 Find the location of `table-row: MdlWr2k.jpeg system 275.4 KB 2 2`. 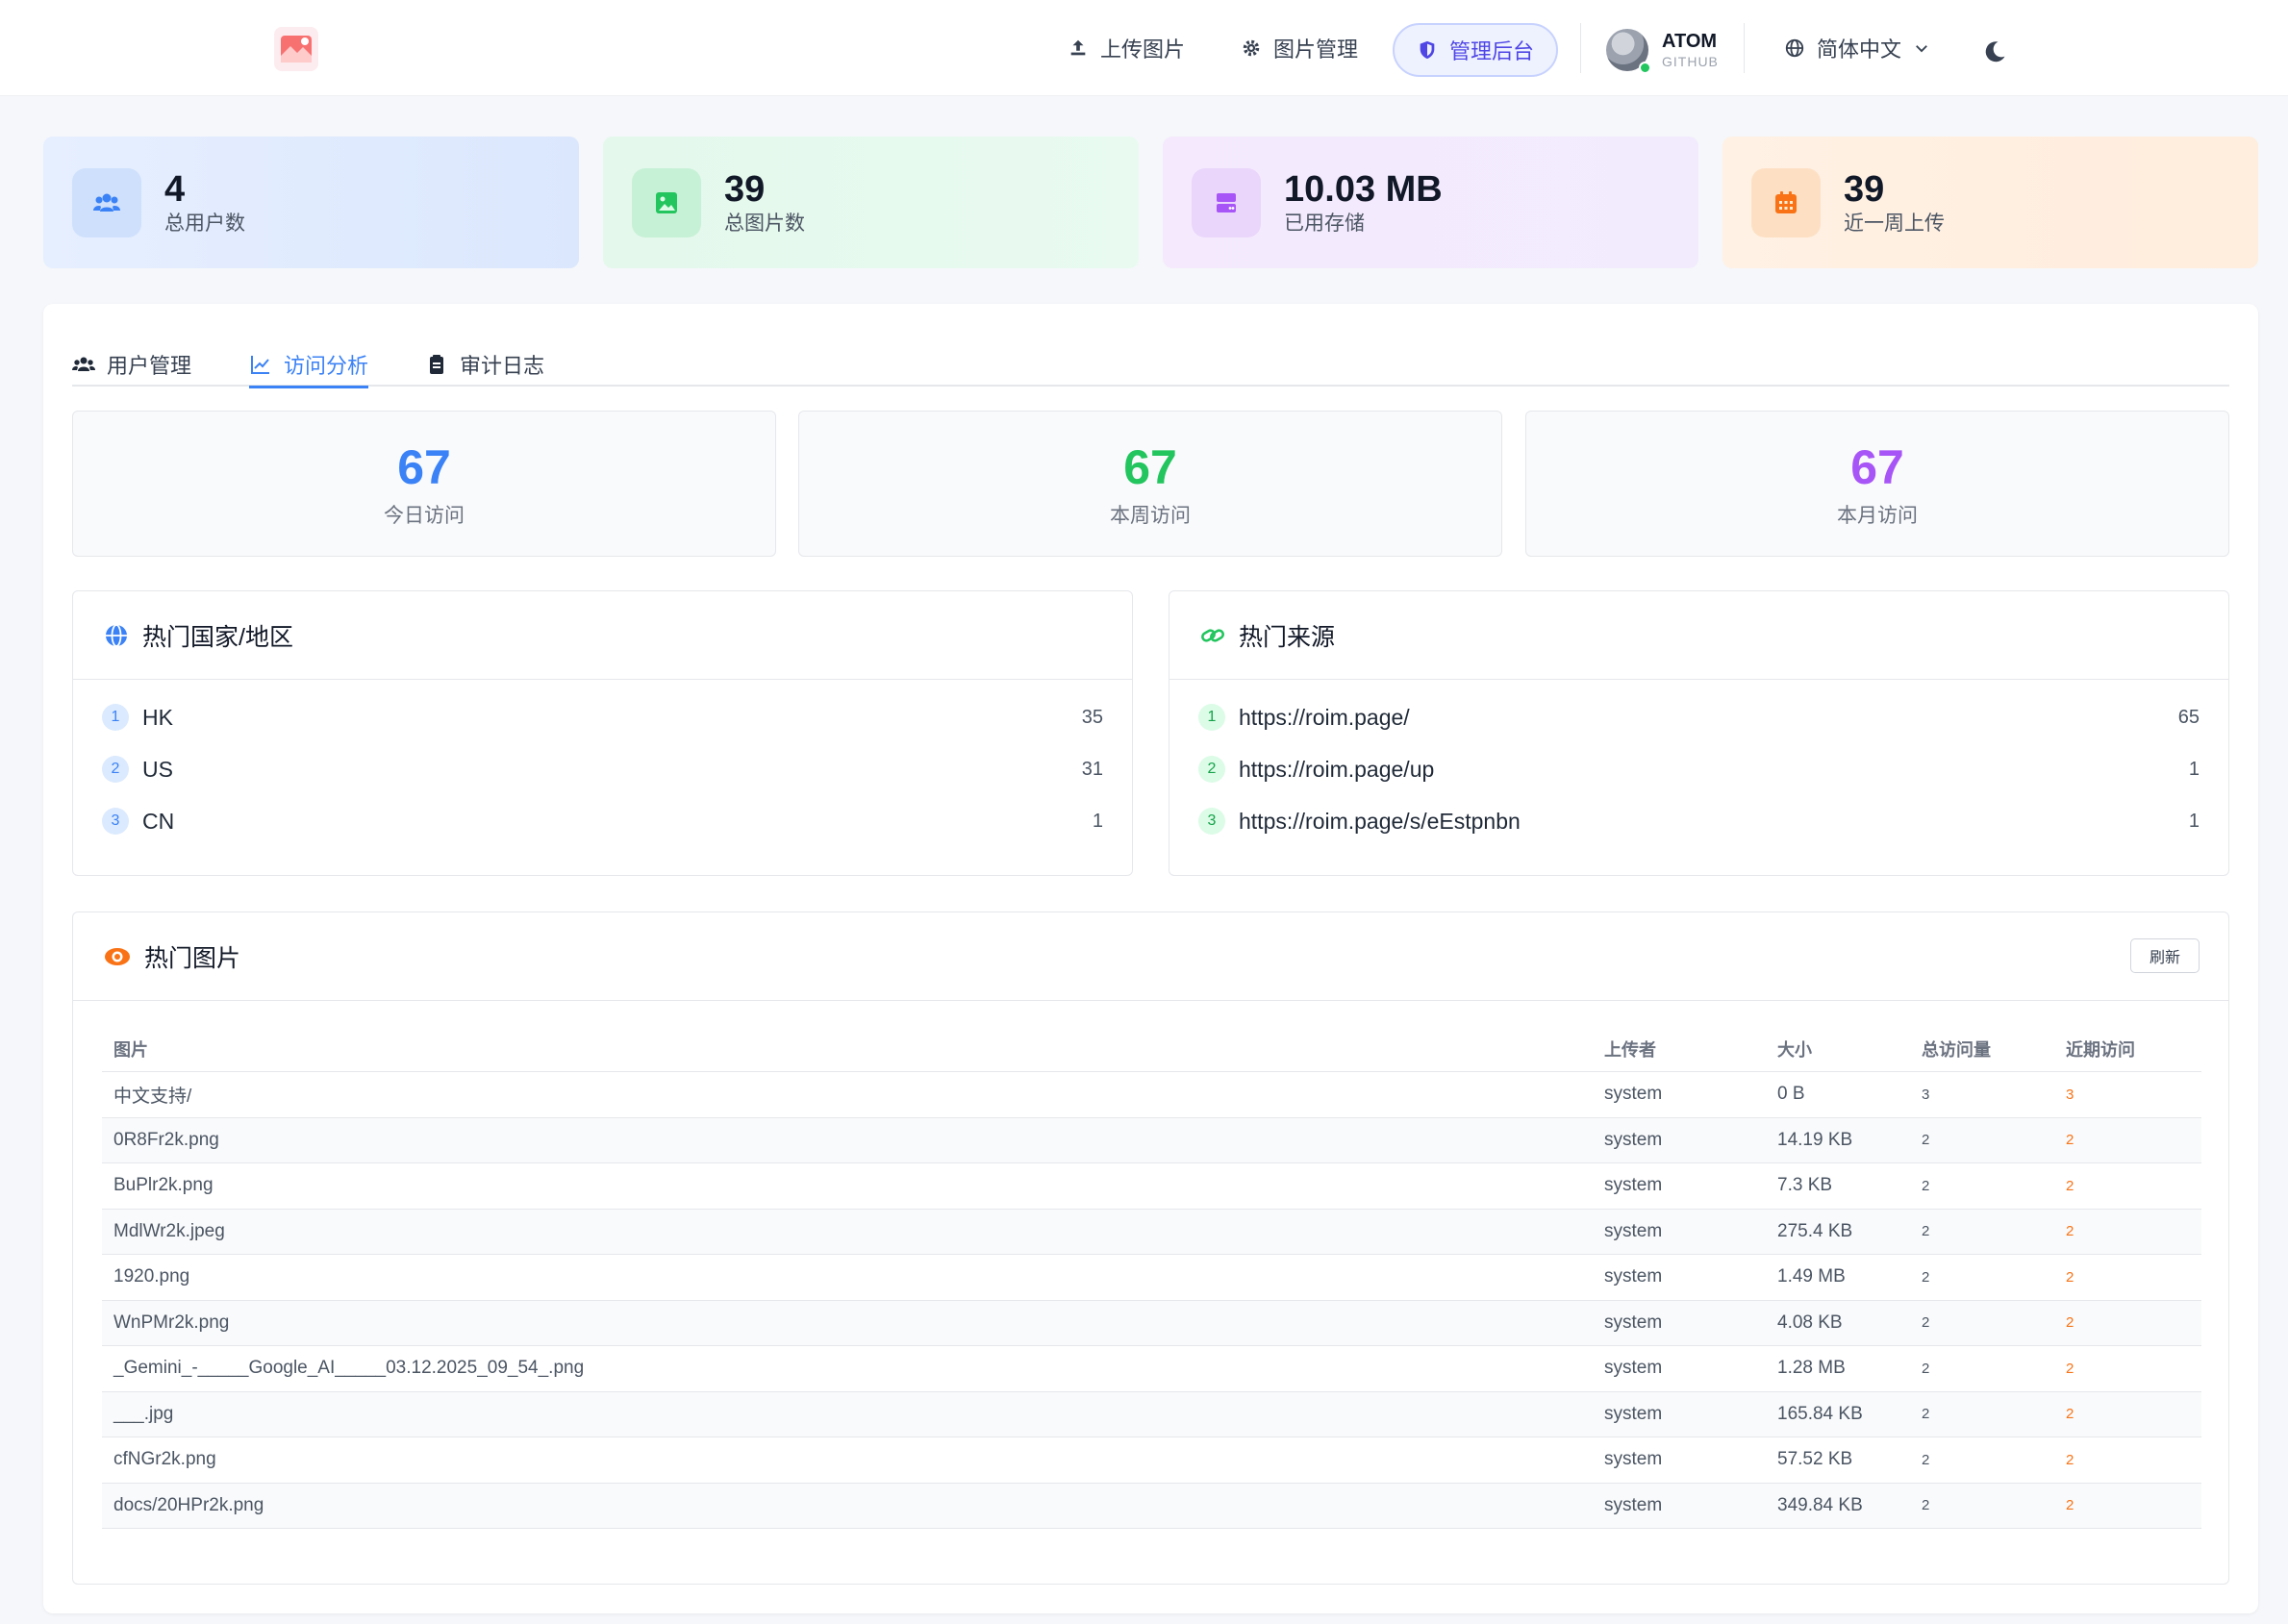

table-row: MdlWr2k.jpeg system 275.4 KB 2 2 is located at coordinates (1151, 1232).